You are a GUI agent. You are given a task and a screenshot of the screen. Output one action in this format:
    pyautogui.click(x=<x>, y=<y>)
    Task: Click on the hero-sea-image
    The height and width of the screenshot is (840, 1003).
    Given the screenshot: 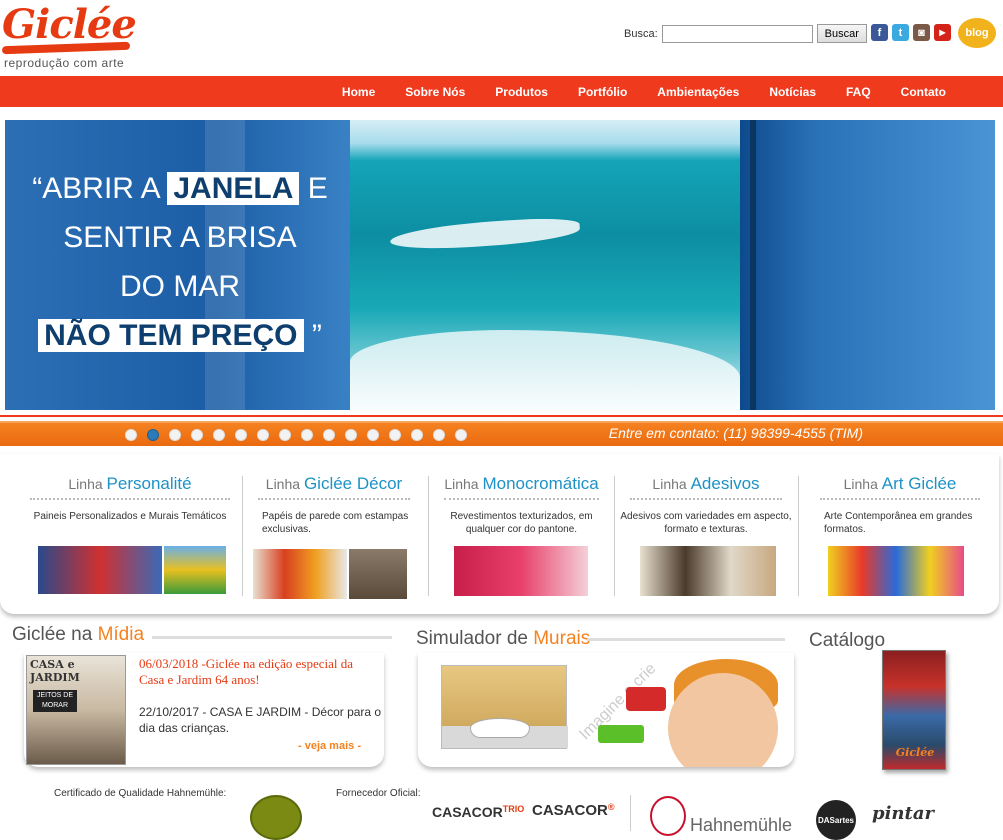 What is the action you would take?
    pyautogui.click(x=545, y=265)
    